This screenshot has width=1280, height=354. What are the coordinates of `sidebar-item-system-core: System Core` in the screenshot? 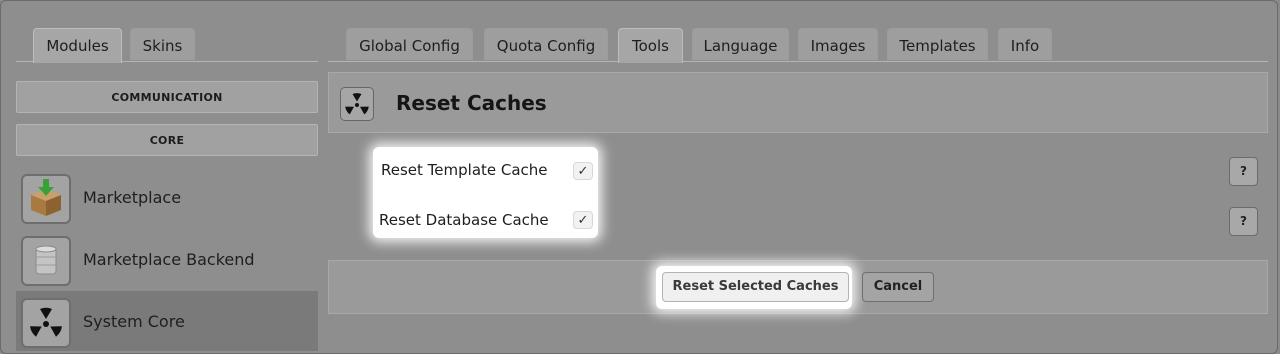 It's located at (167, 321).